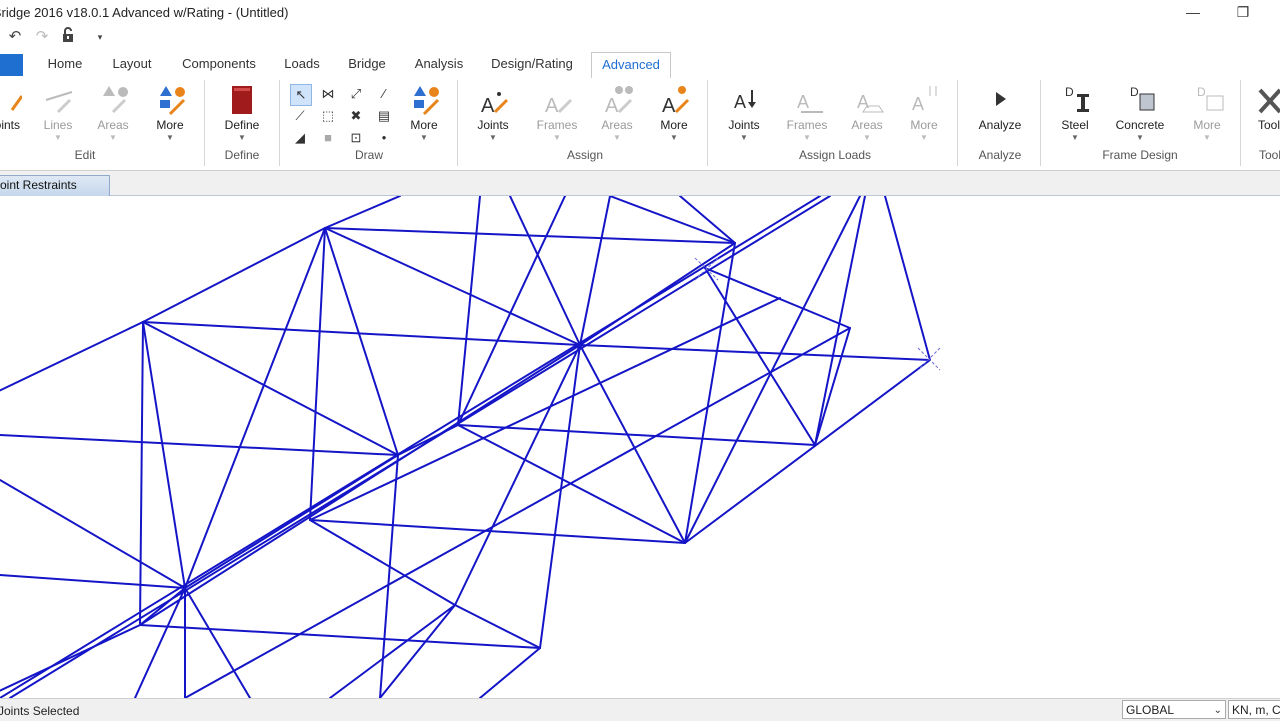  I want to click on group-label-draw: Draw, so click(368, 155).